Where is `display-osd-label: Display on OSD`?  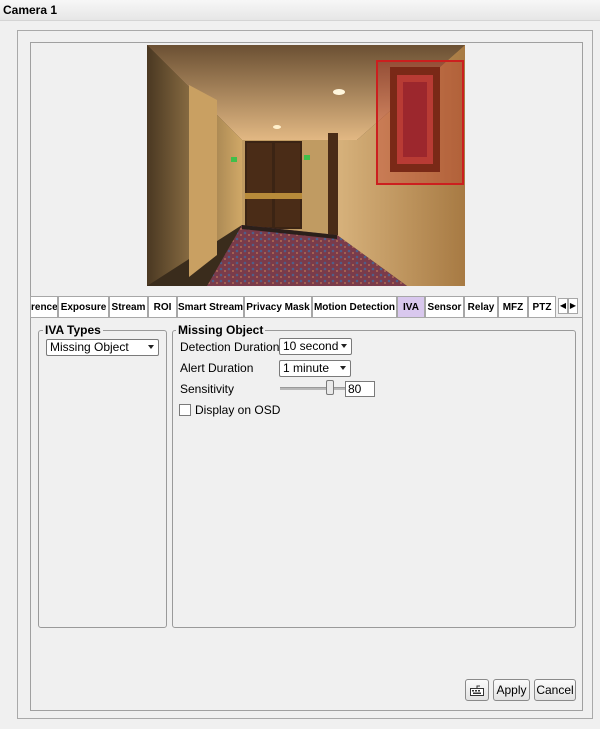
display-osd-label: Display on OSD is located at coordinates (238, 410).